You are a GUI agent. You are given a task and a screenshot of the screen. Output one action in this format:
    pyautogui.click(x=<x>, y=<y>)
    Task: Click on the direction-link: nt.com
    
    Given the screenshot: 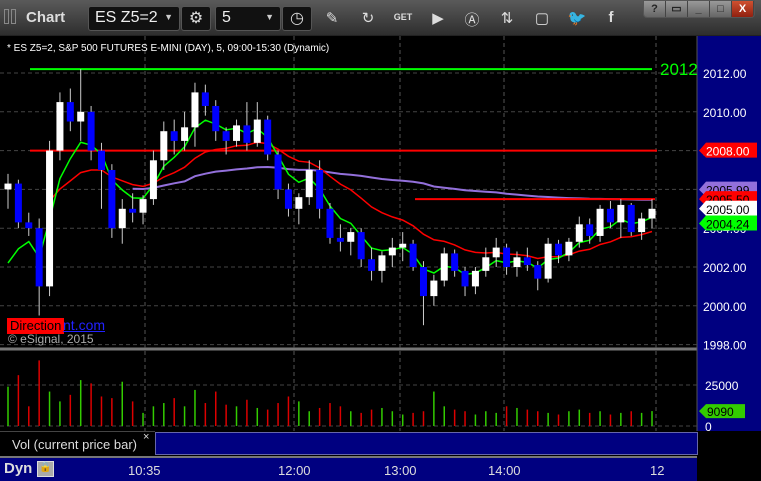 What is the action you would take?
    pyautogui.click(x=84, y=325)
    